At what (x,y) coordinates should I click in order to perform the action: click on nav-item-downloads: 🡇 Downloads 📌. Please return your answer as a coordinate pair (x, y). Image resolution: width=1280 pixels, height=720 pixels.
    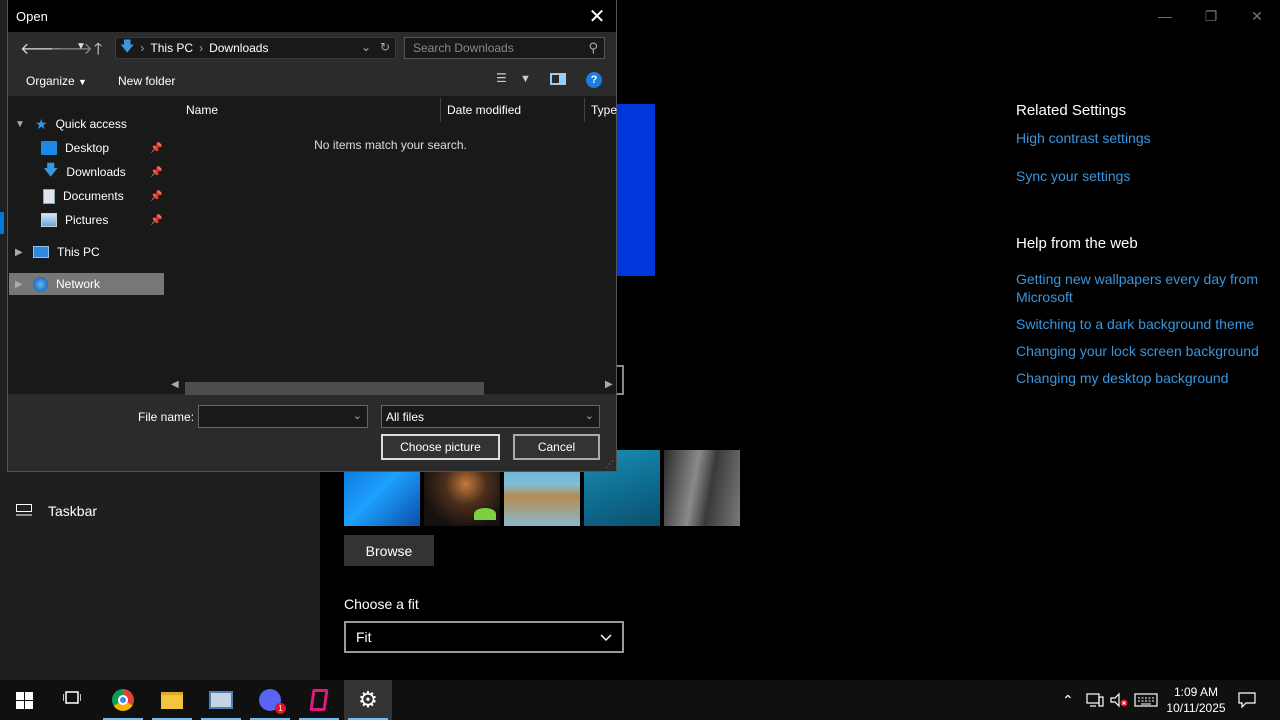
    Looking at the image, I should click on (86, 172).